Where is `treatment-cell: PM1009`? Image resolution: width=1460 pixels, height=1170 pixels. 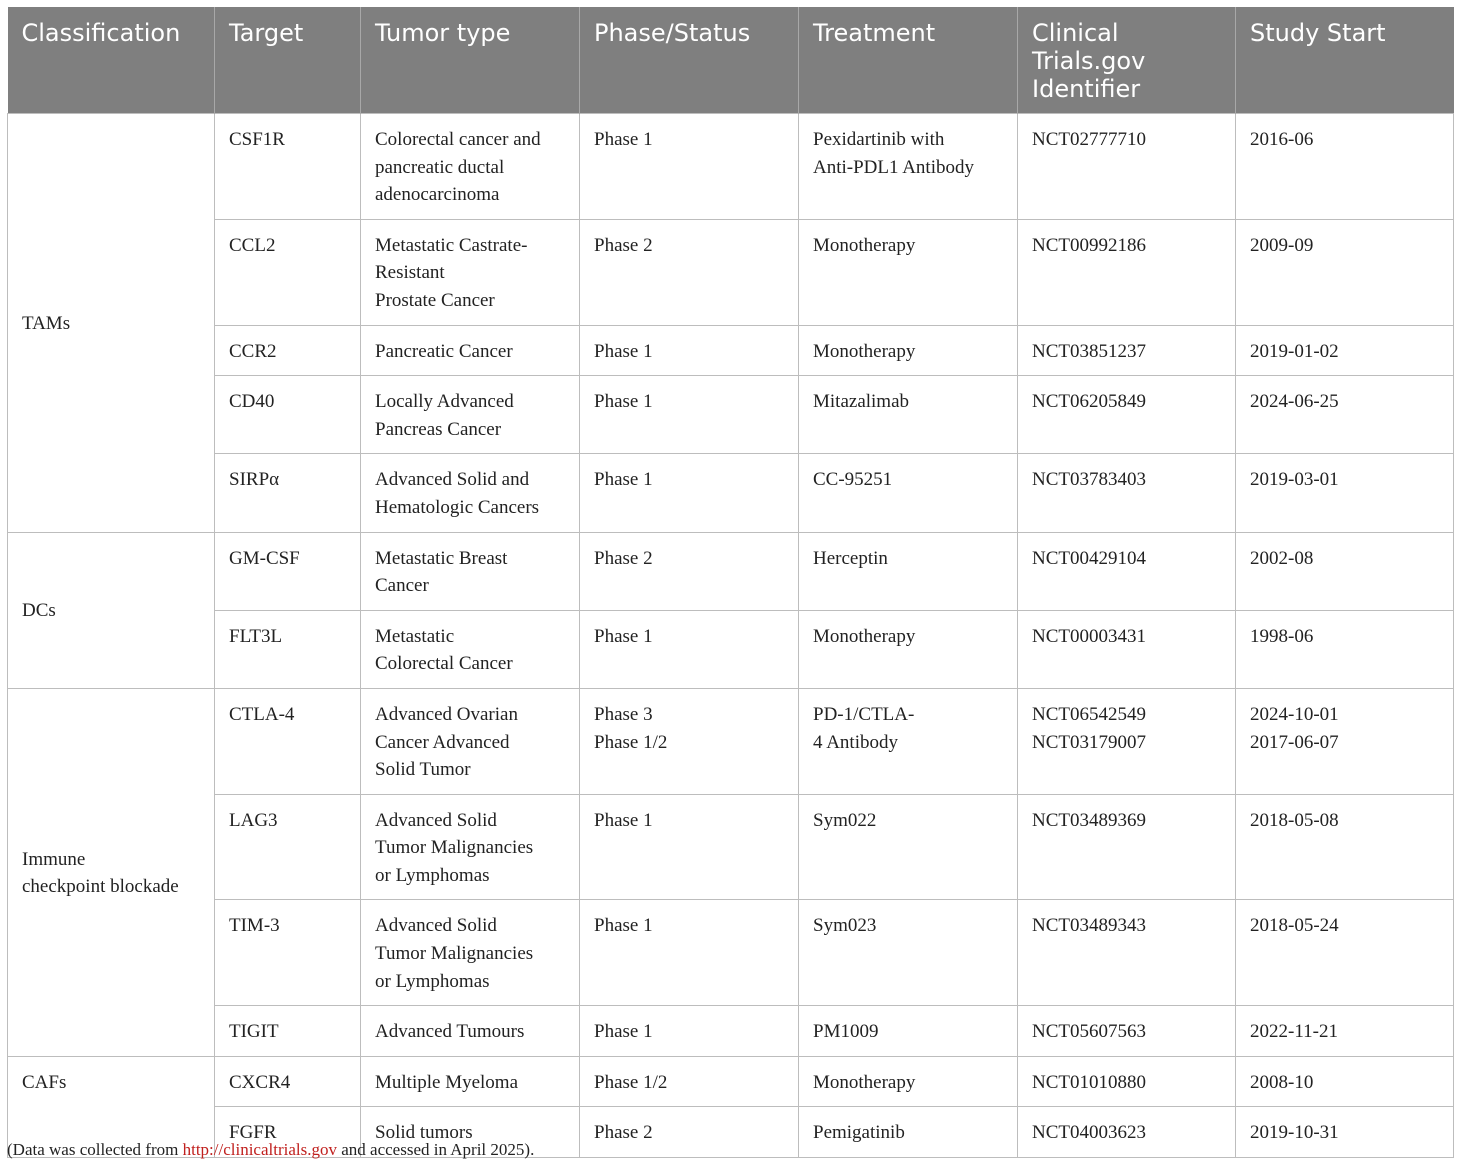
treatment-cell: PM1009 is located at coordinates (908, 1031).